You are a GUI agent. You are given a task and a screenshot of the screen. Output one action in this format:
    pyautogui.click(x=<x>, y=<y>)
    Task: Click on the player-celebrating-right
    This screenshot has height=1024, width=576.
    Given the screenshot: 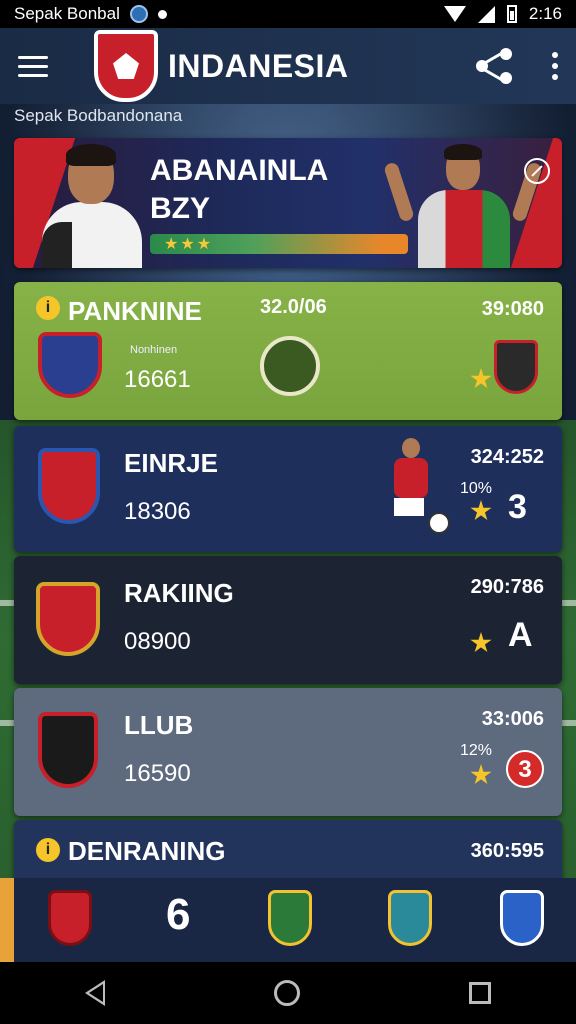 What is the action you would take?
    pyautogui.click(x=463, y=205)
    